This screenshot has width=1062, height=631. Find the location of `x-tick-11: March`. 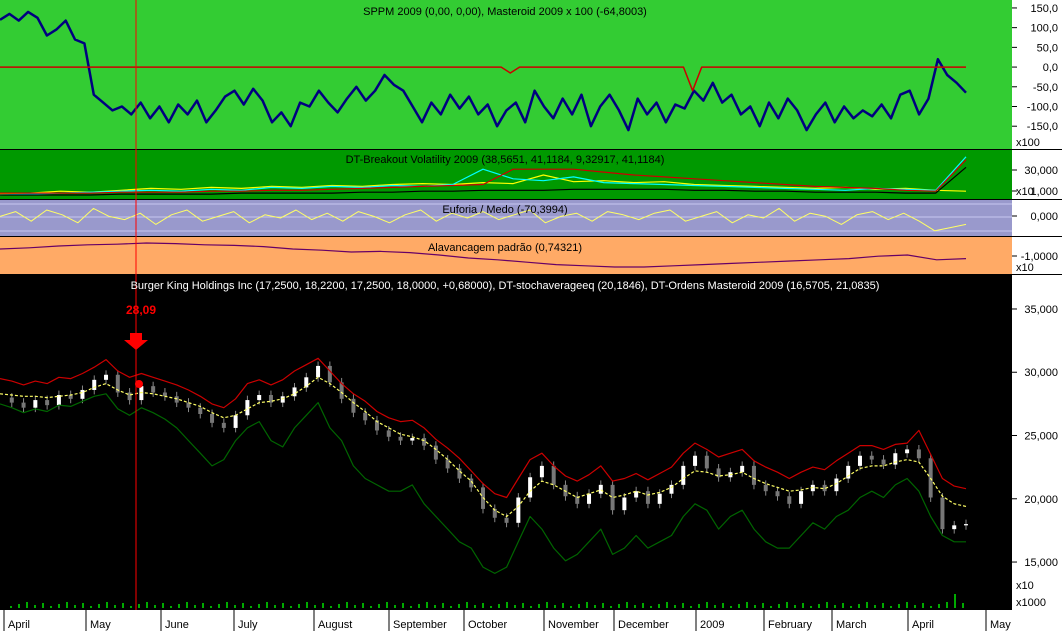

x-tick-11: March is located at coordinates (851, 625).